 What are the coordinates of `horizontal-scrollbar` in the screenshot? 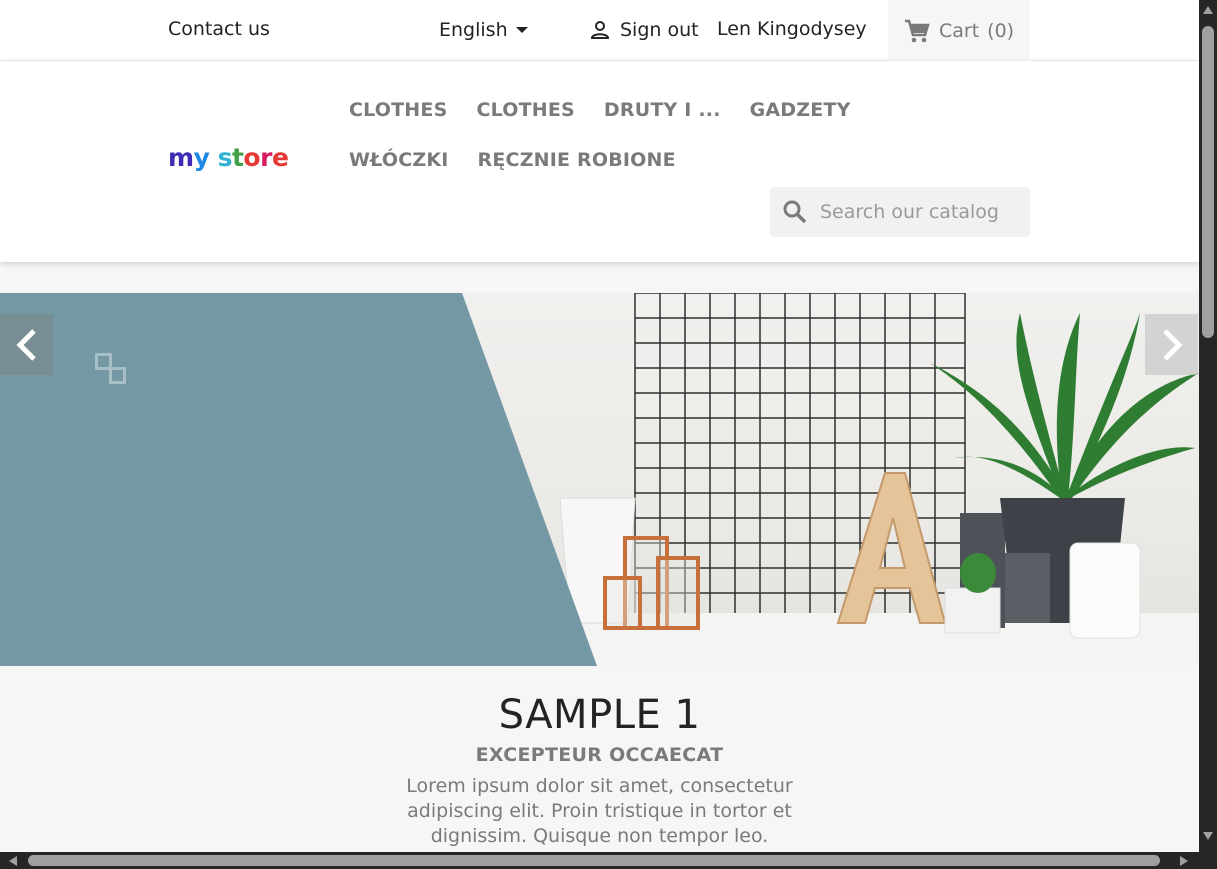 It's located at (599, 860).